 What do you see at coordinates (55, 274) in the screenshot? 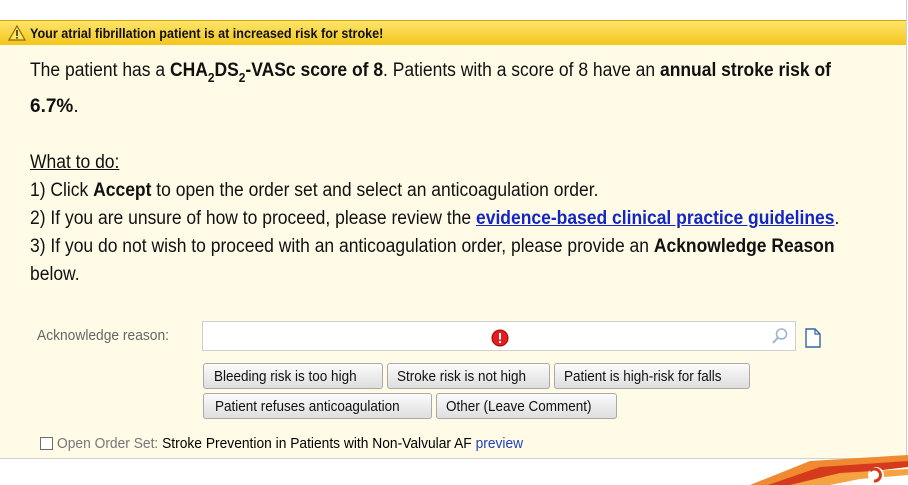
I see `step-3-end: below.` at bounding box center [55, 274].